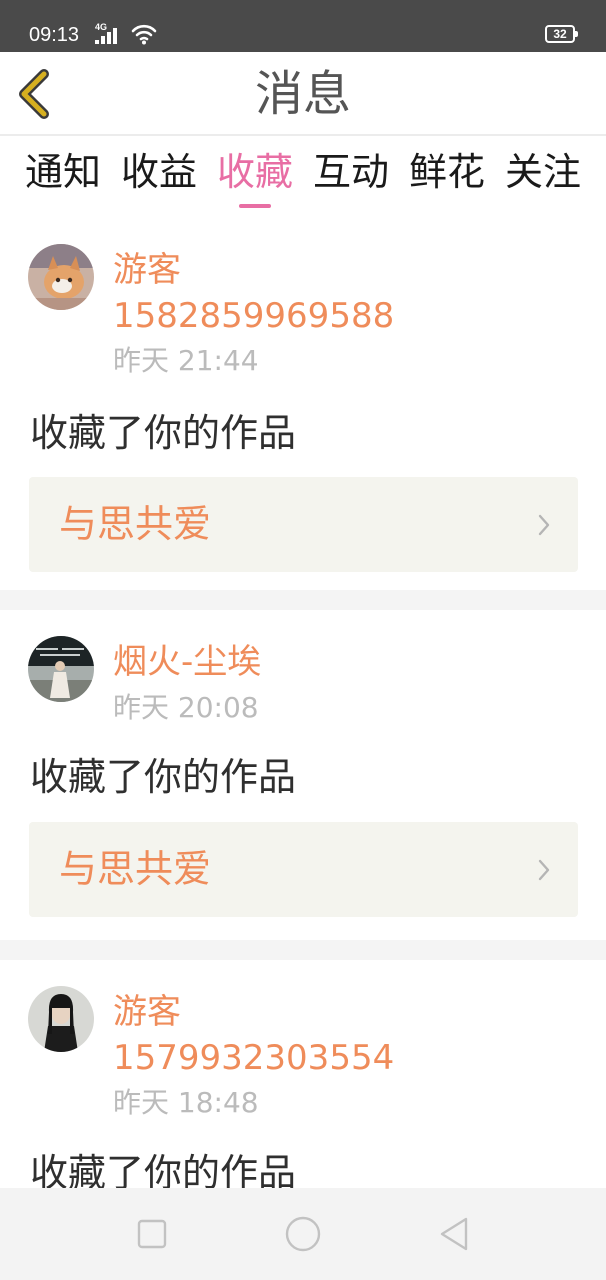  Describe the element at coordinates (447, 172) in the screenshot. I see `tab-flowers: 鲜花` at that location.